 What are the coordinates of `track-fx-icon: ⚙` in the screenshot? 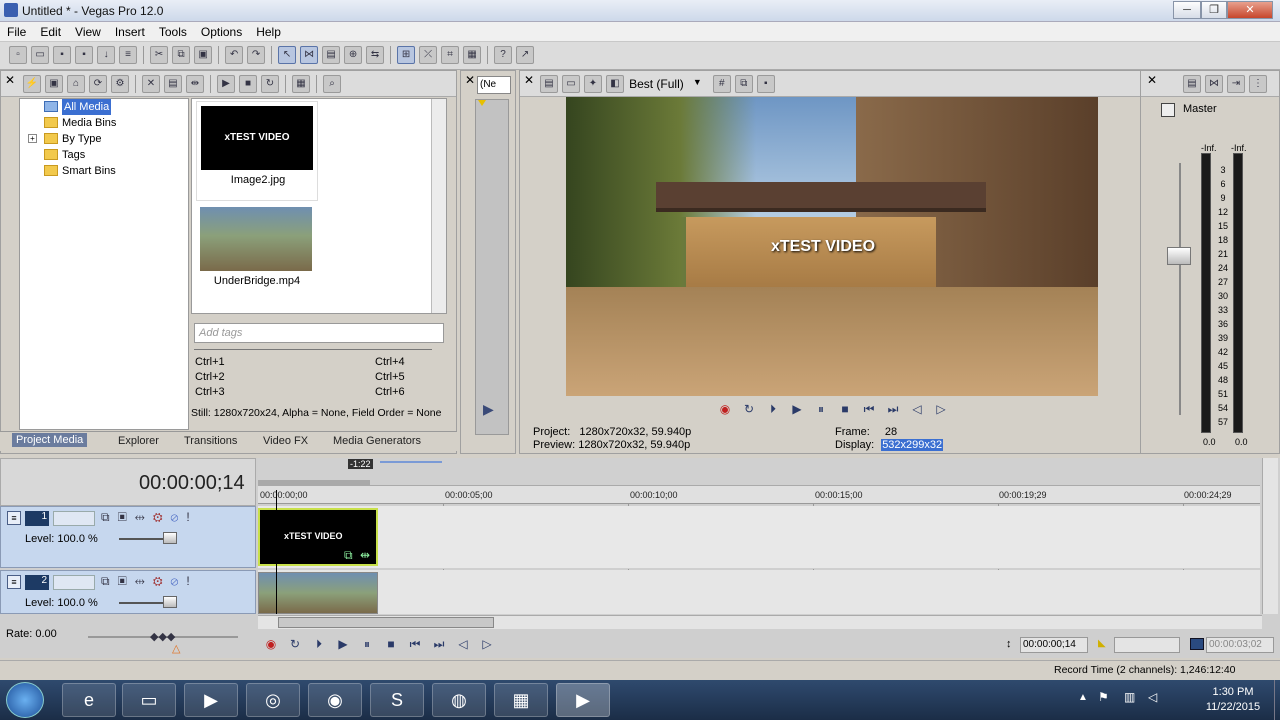 It's located at (162, 517).